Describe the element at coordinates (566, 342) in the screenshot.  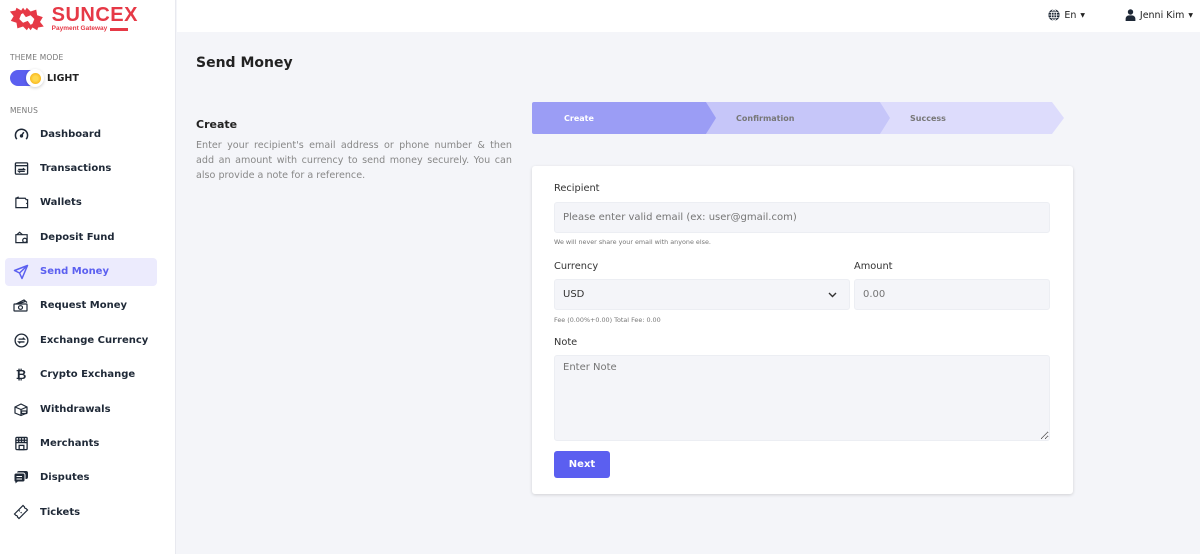
I see `note-label: Note` at that location.